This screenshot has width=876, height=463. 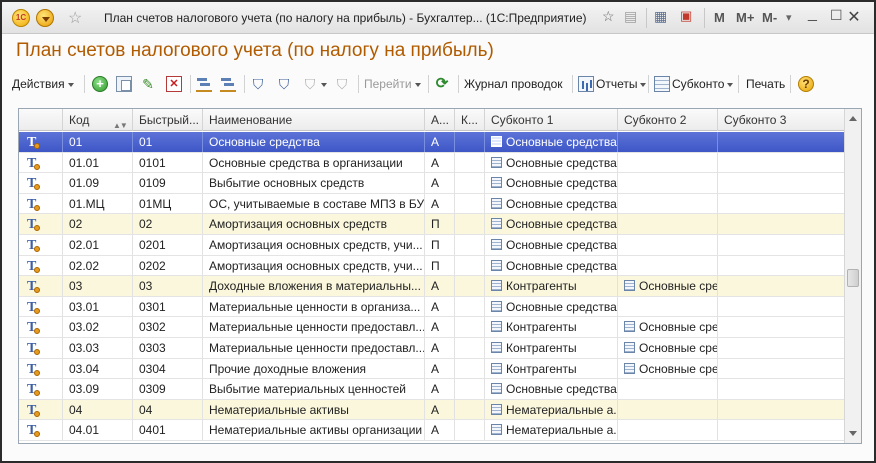 I want to click on hierarchy-icon, so click(x=204, y=84).